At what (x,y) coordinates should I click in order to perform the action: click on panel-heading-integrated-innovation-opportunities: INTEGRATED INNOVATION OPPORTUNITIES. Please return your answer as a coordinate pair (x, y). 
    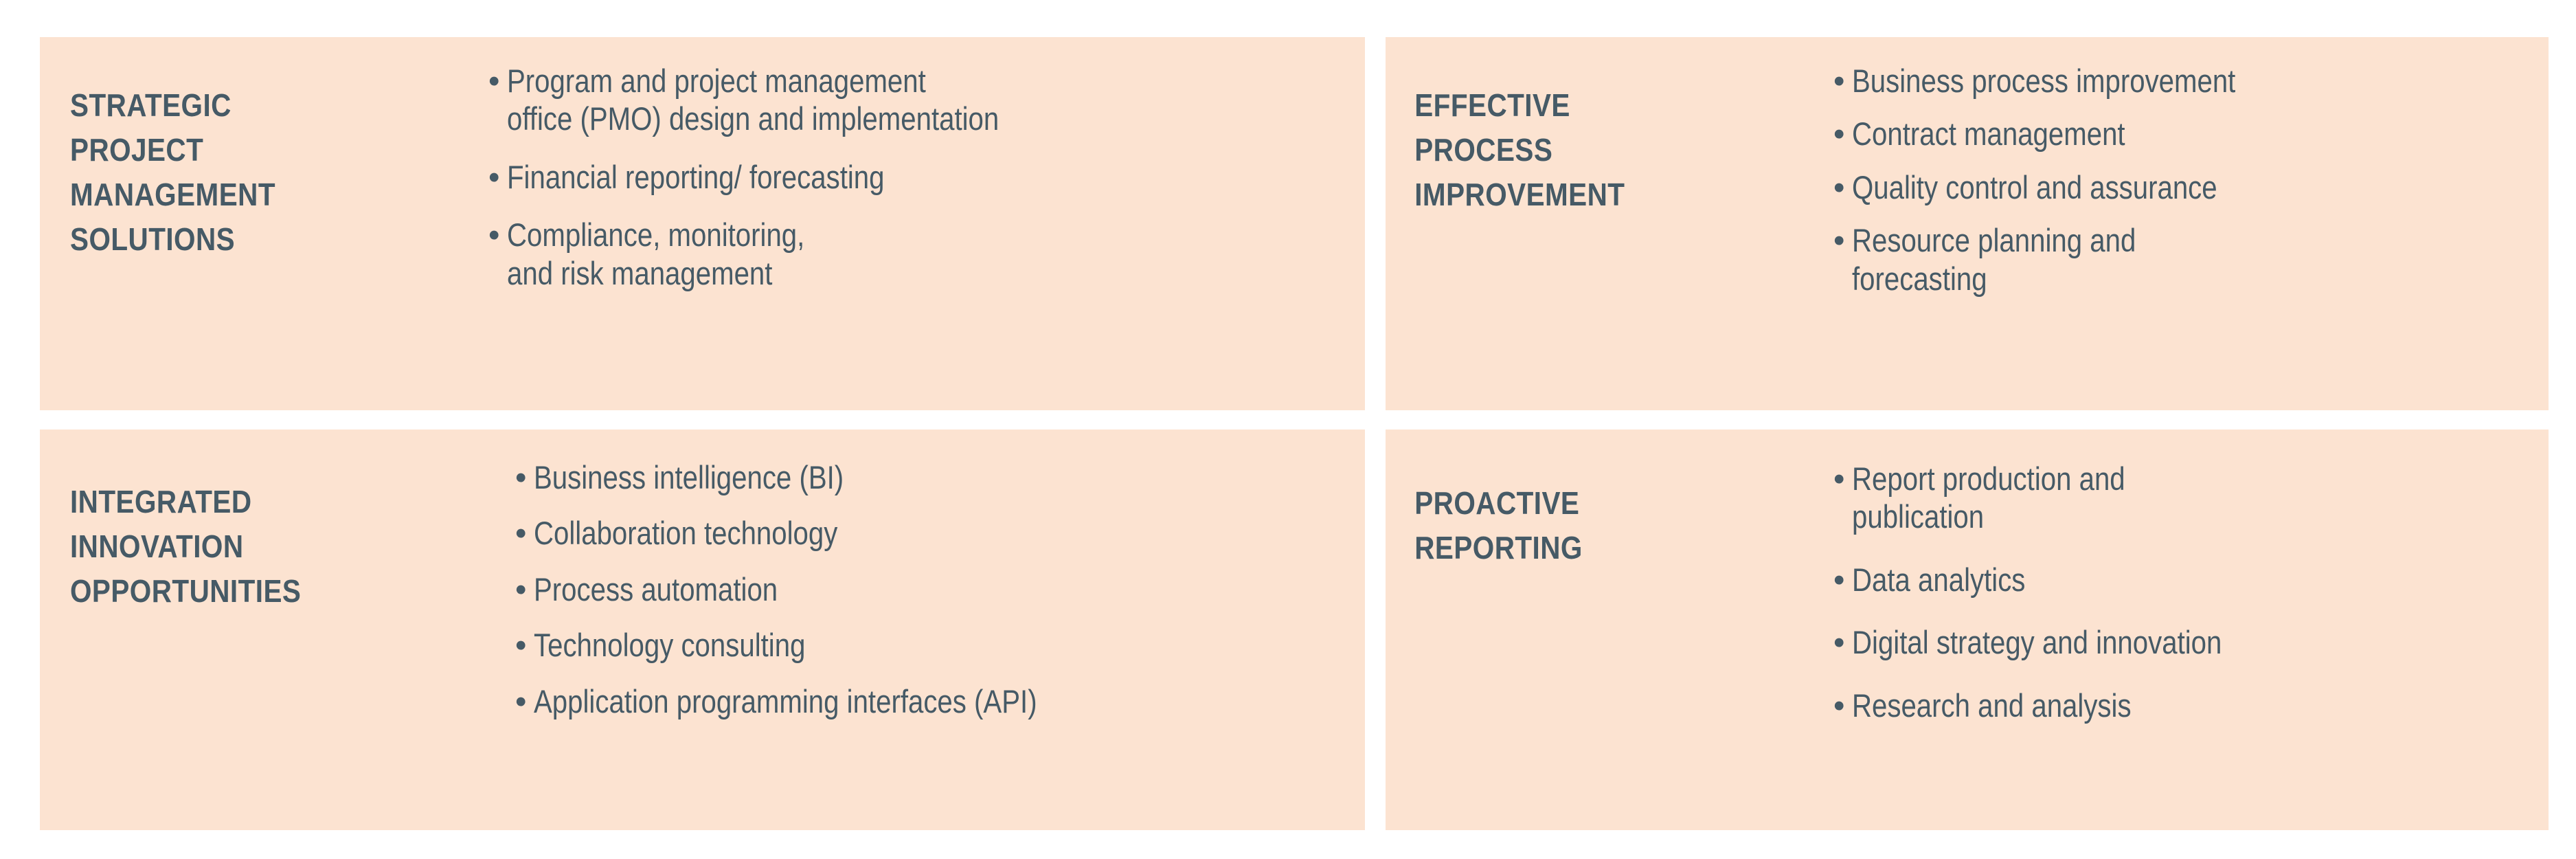
    Looking at the image, I should click on (236, 531).